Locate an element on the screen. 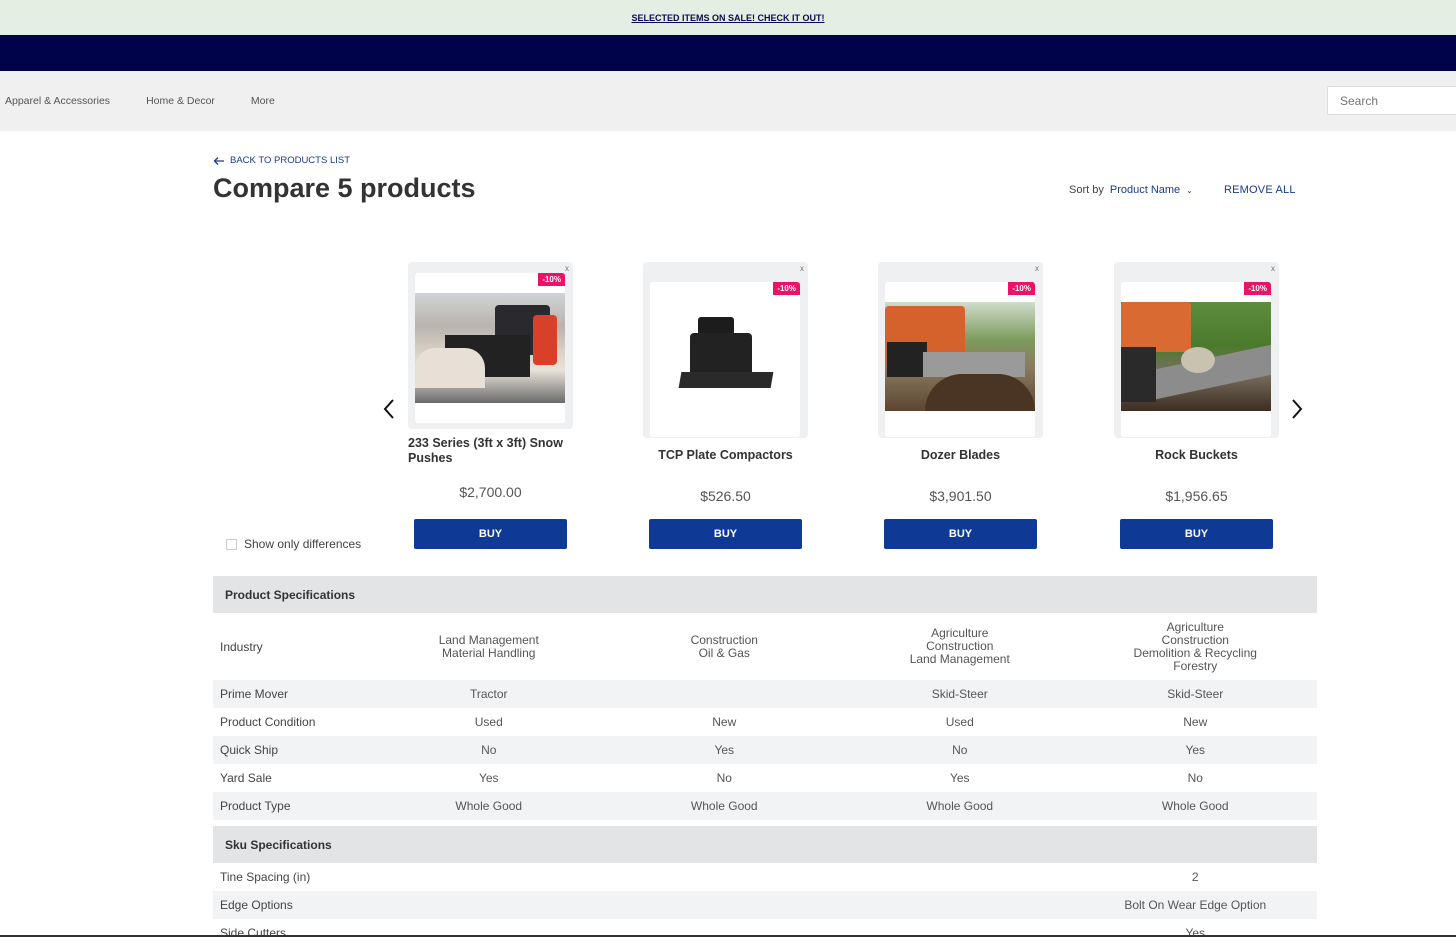 This screenshot has height=947, width=1456. spec-label: Product Condition is located at coordinates (268, 722).